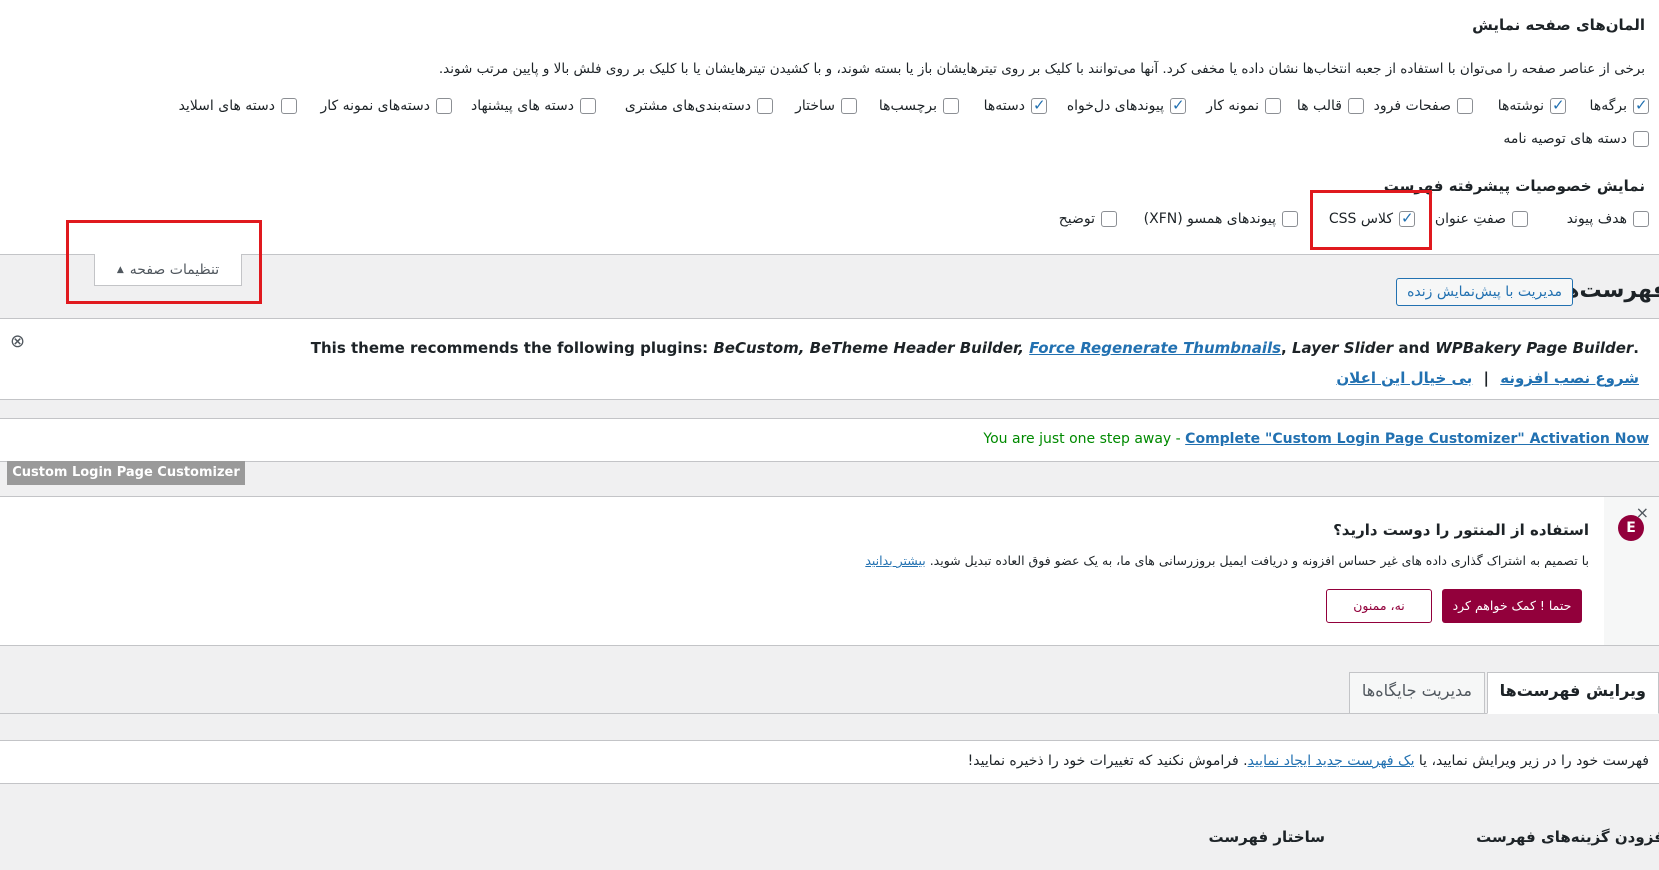  Describe the element at coordinates (895, 560) in the screenshot. I see `learn-more-link: بیشتر بدانید` at that location.